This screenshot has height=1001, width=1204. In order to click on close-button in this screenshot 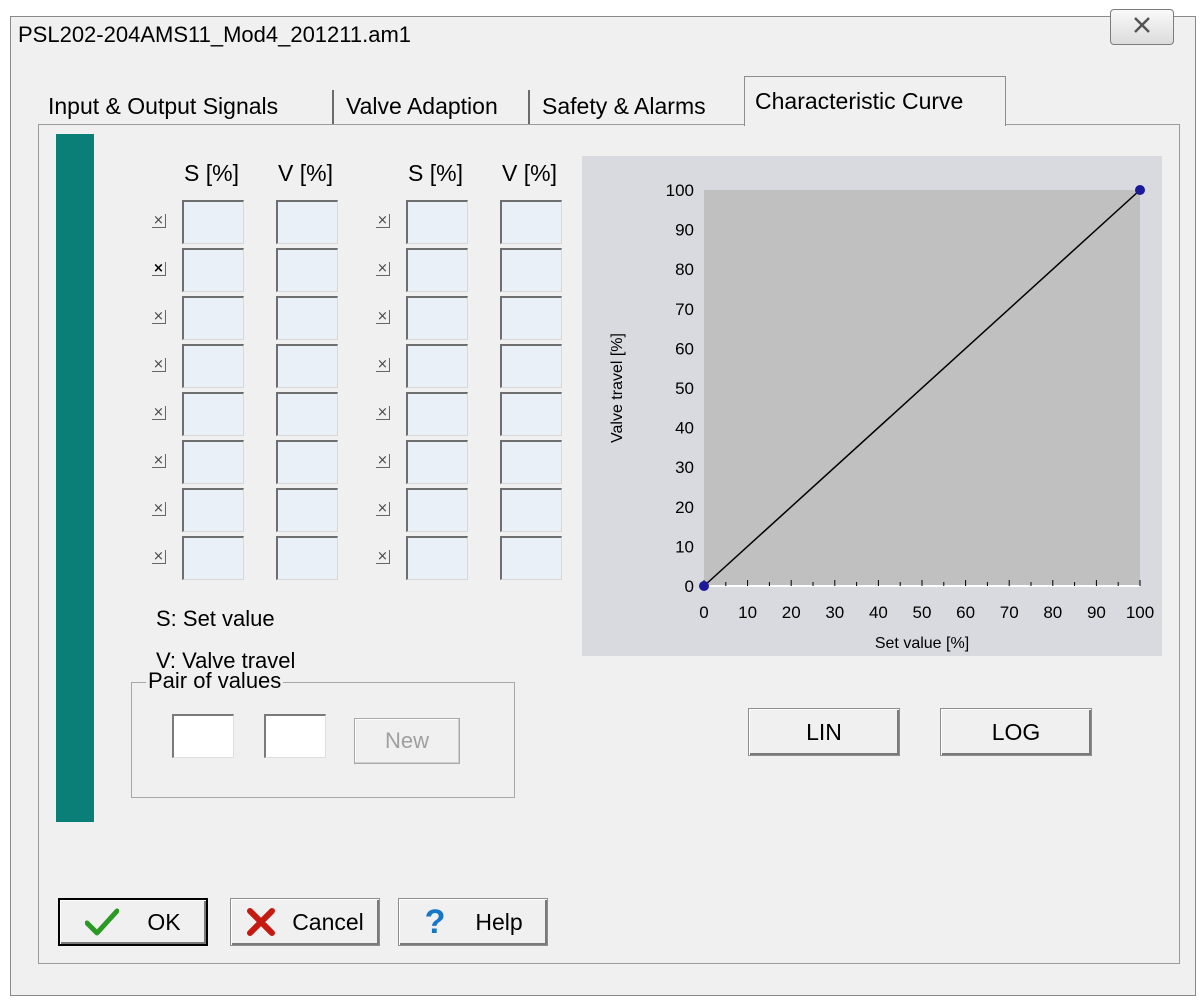, I will do `click(1142, 27)`.